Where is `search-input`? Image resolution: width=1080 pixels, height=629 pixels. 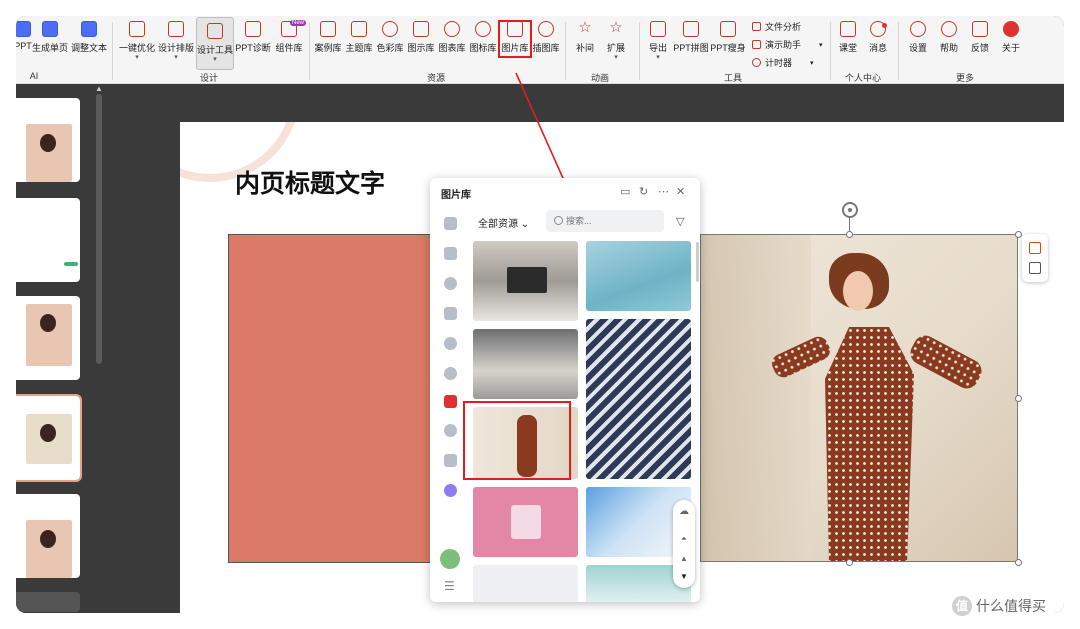
search-input is located at coordinates (605, 221).